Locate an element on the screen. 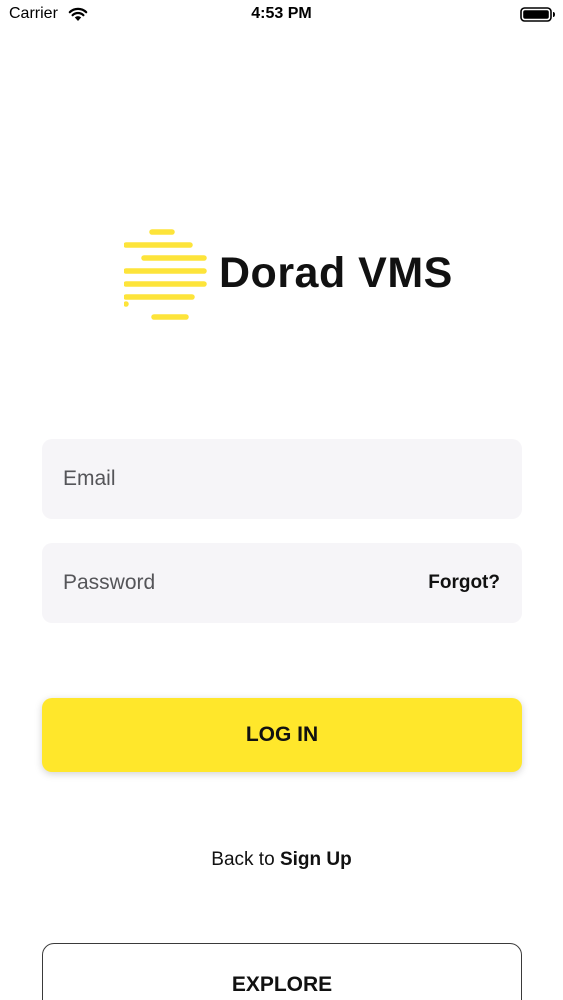 The width and height of the screenshot is (563, 1000). email-field-container is located at coordinates (282, 479).